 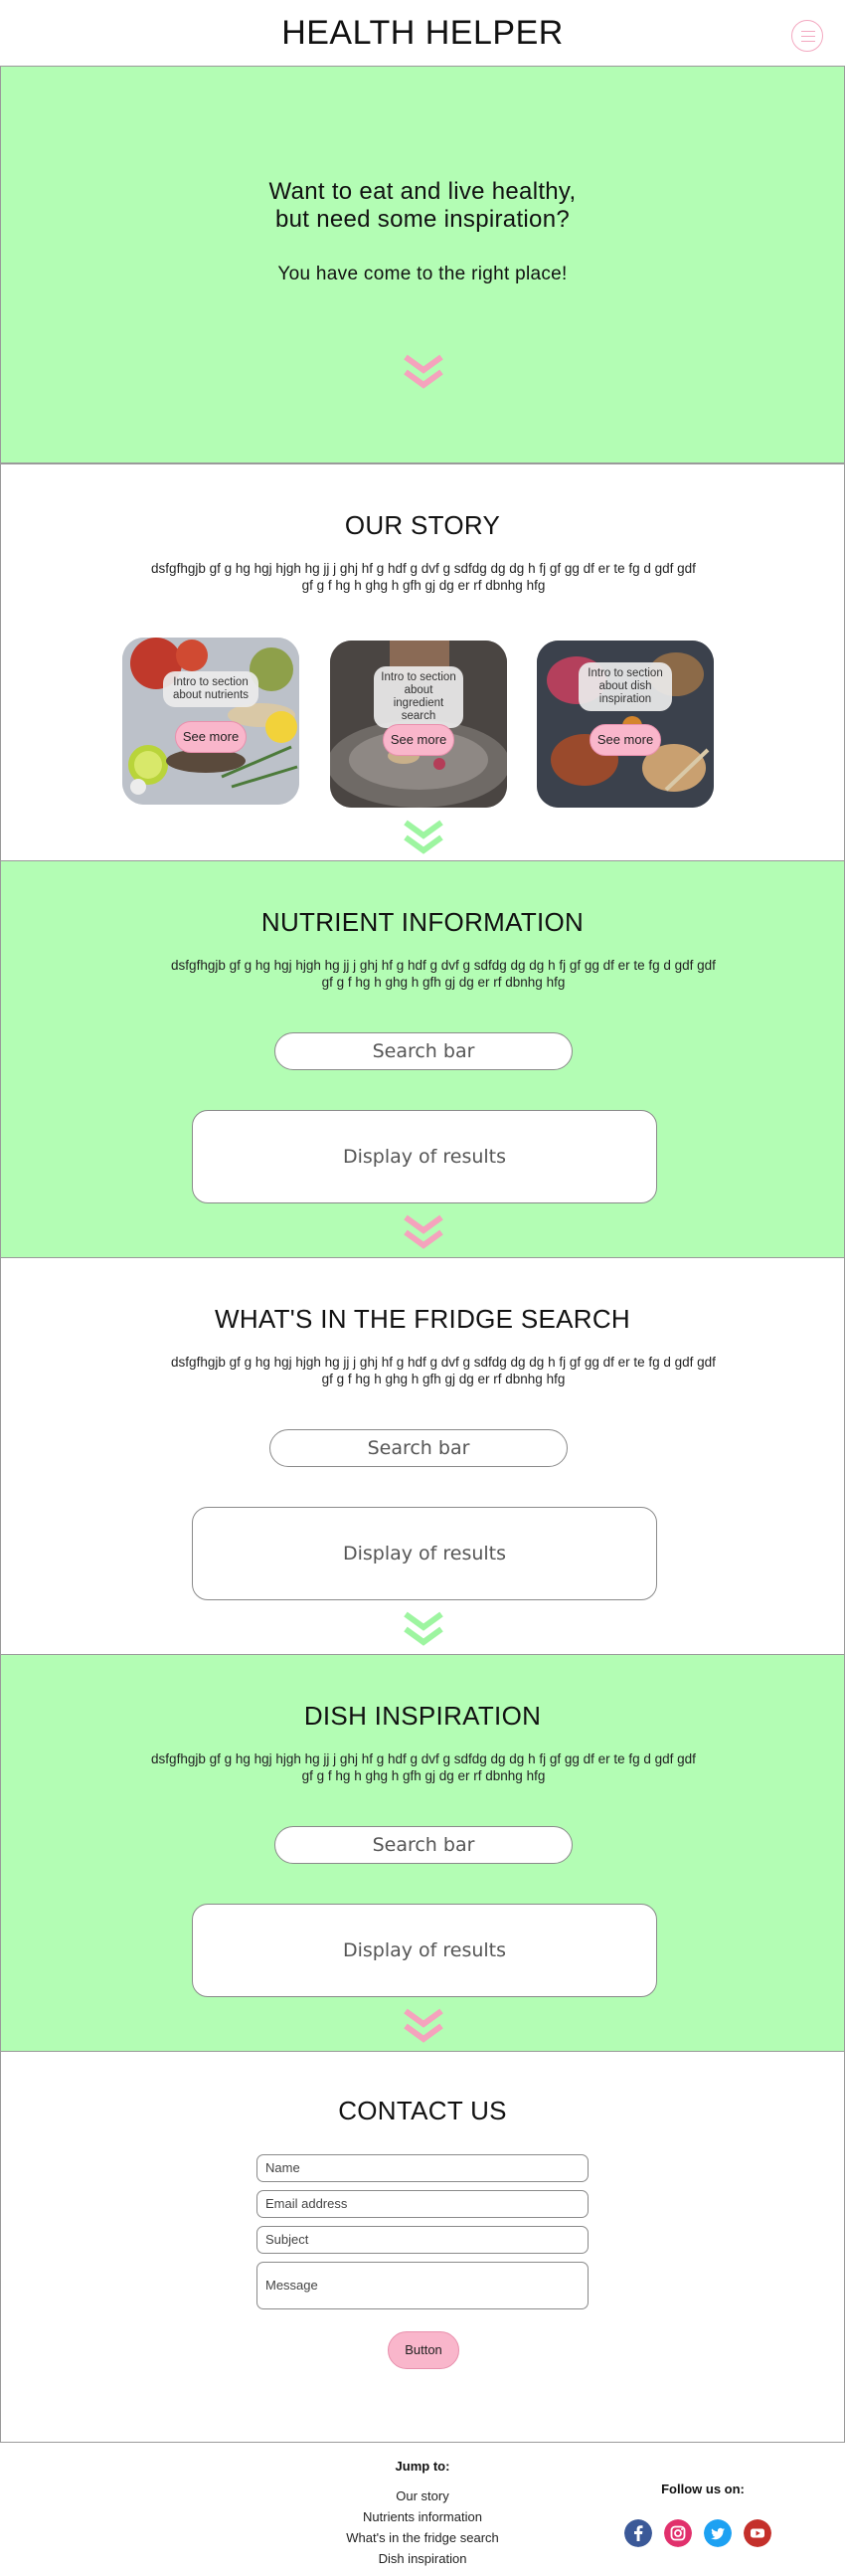 What do you see at coordinates (422, 2240) in the screenshot?
I see `subject-field: Subject` at bounding box center [422, 2240].